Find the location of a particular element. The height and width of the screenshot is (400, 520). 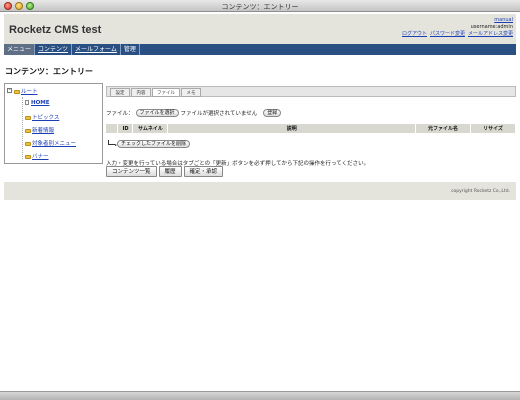

tree-item-root: ルート is located at coordinates (26, 91).